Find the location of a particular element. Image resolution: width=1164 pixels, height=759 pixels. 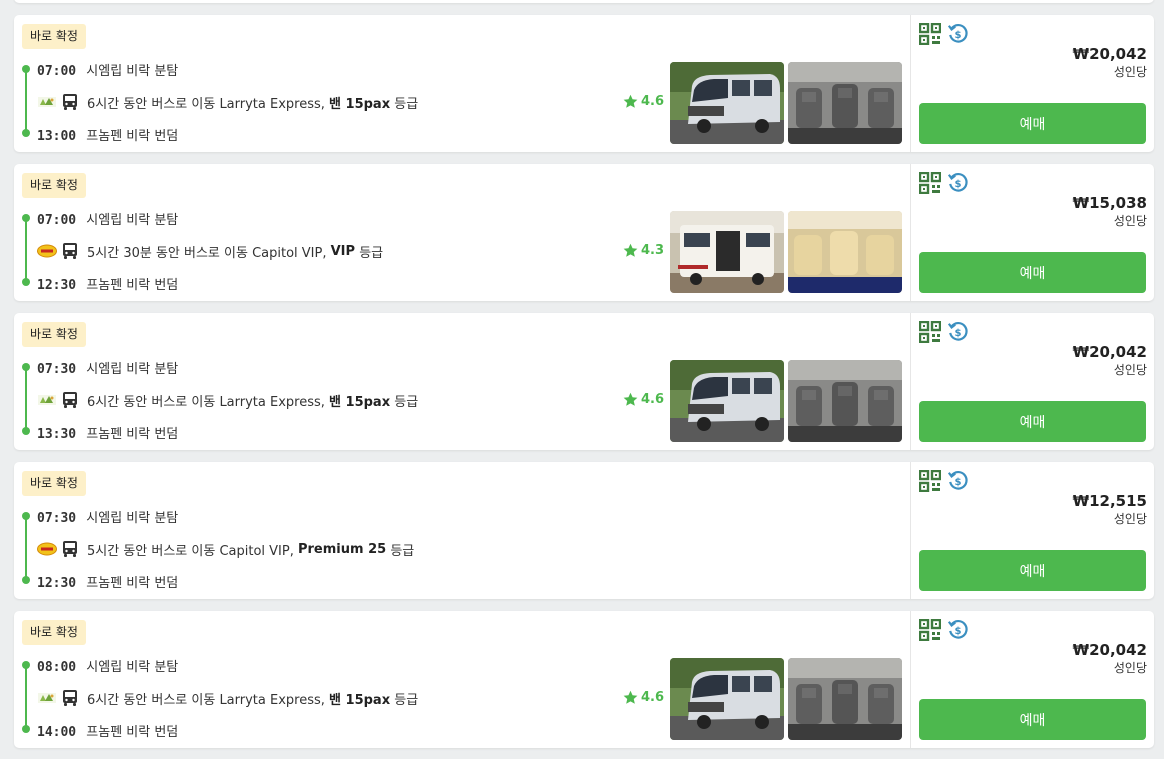

duration-text: 5시간 동안 버스로 이동 Capitol VIP, is located at coordinates (190, 551).